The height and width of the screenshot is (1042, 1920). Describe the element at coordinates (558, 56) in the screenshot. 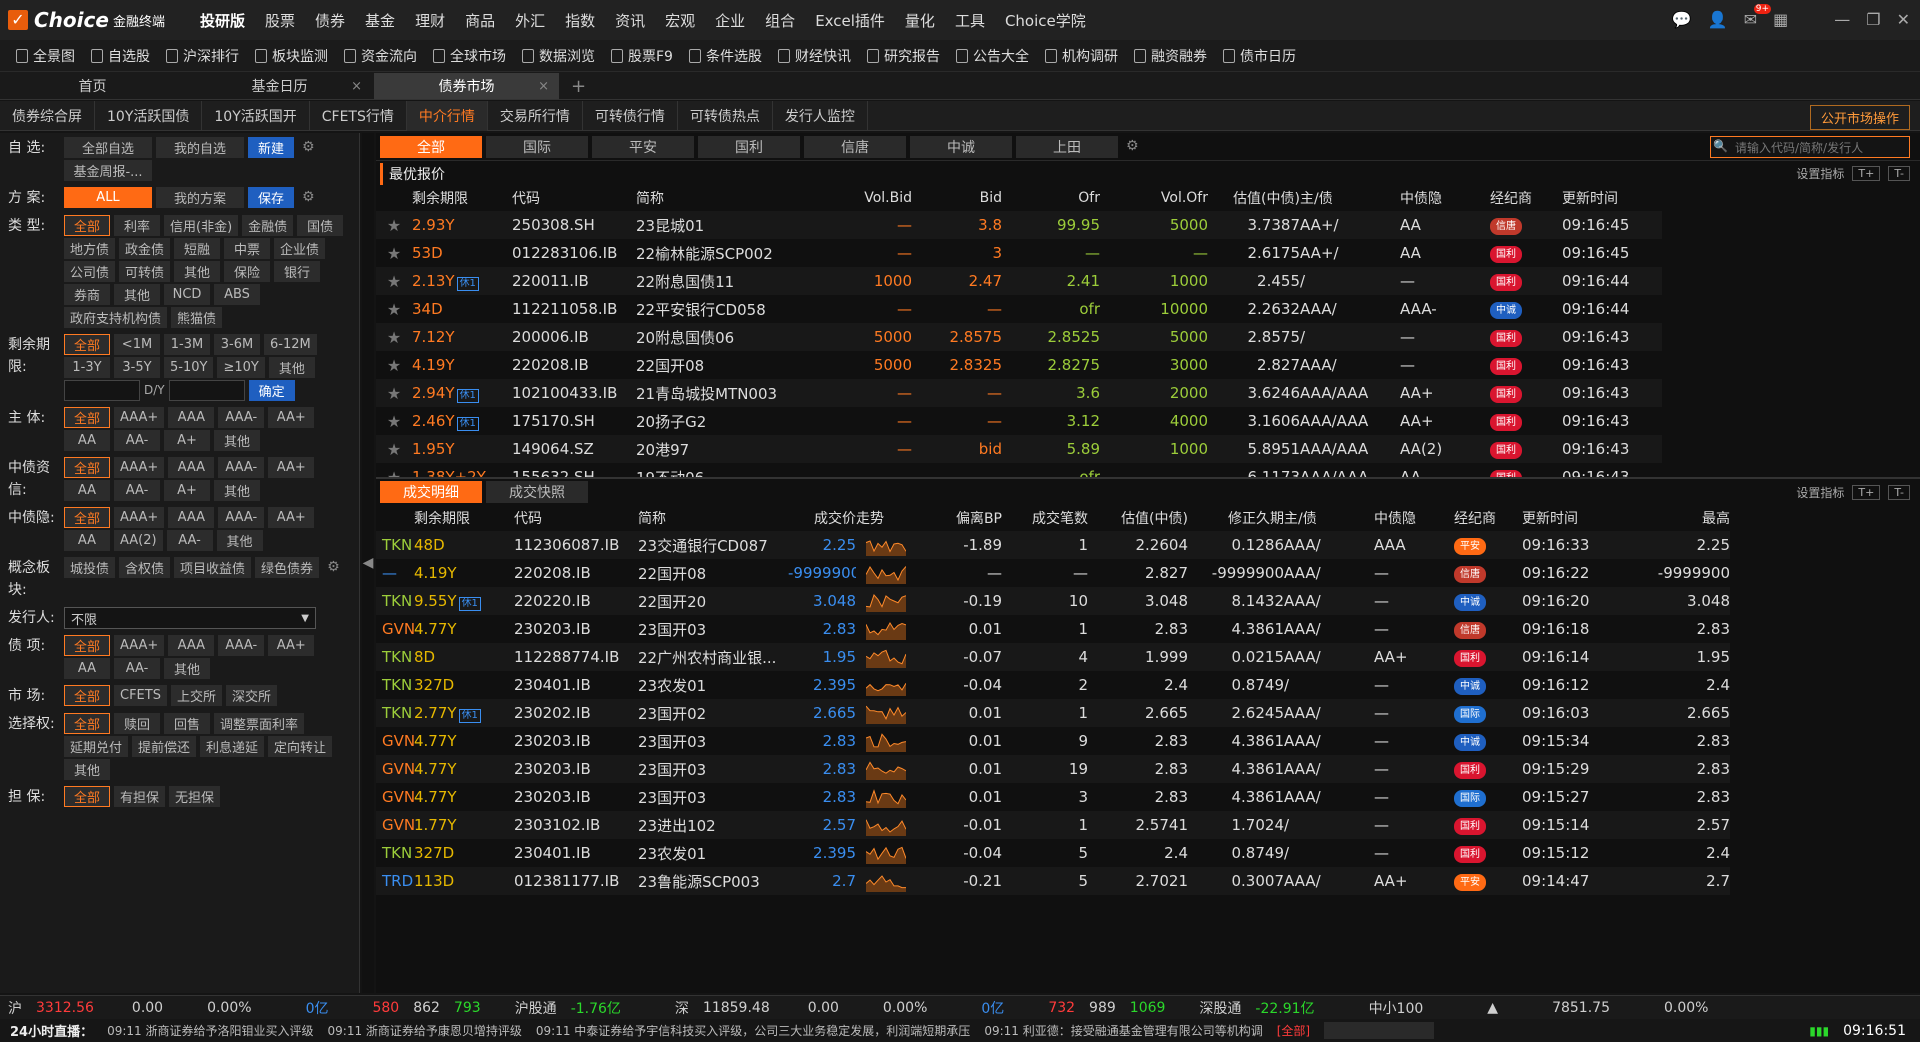

I see `toolbar-item: 数据浏览` at that location.